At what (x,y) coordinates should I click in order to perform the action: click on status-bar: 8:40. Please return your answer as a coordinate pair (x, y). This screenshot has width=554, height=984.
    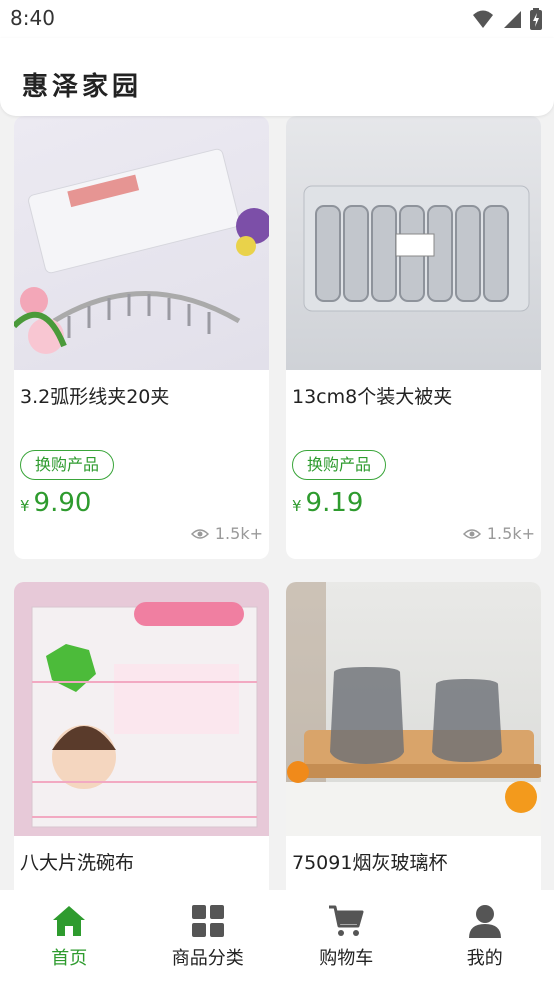
    Looking at the image, I should click on (277, 19).